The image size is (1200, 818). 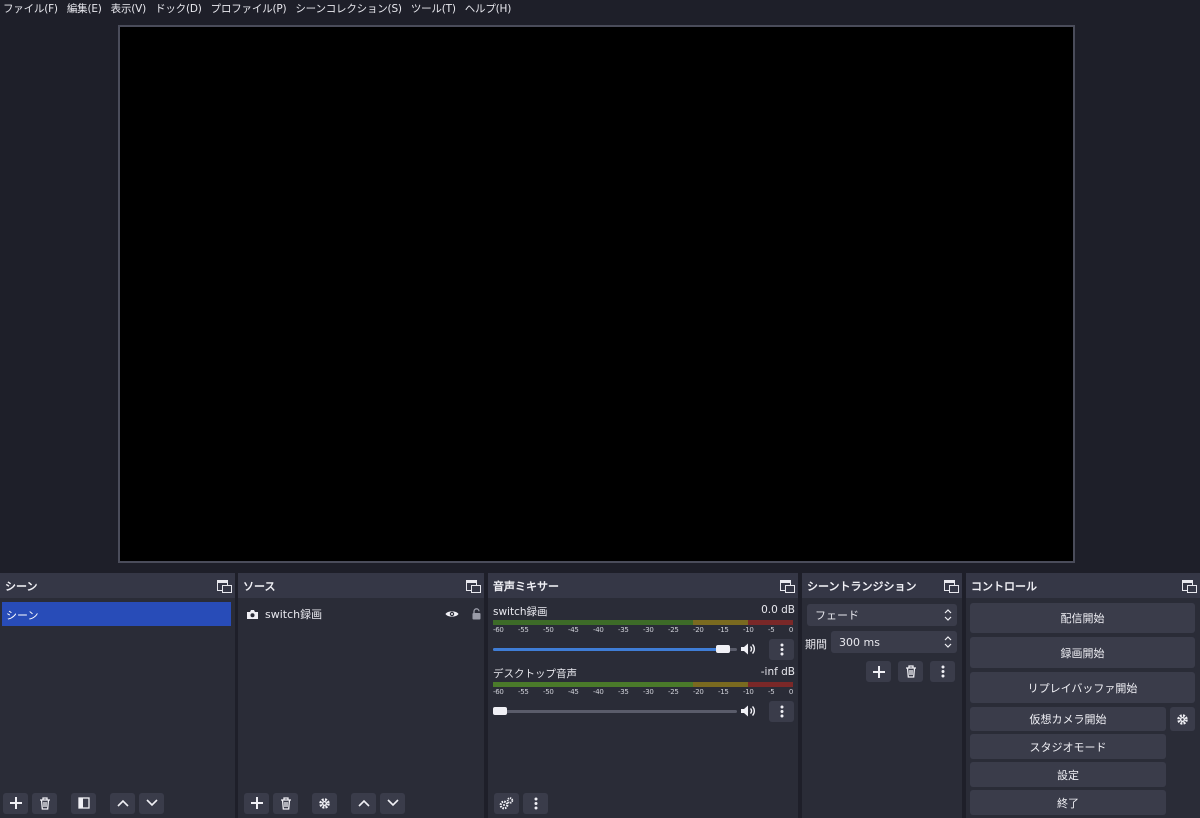 What do you see at coordinates (1068, 802) in the screenshot?
I see `exit-button: 終了` at bounding box center [1068, 802].